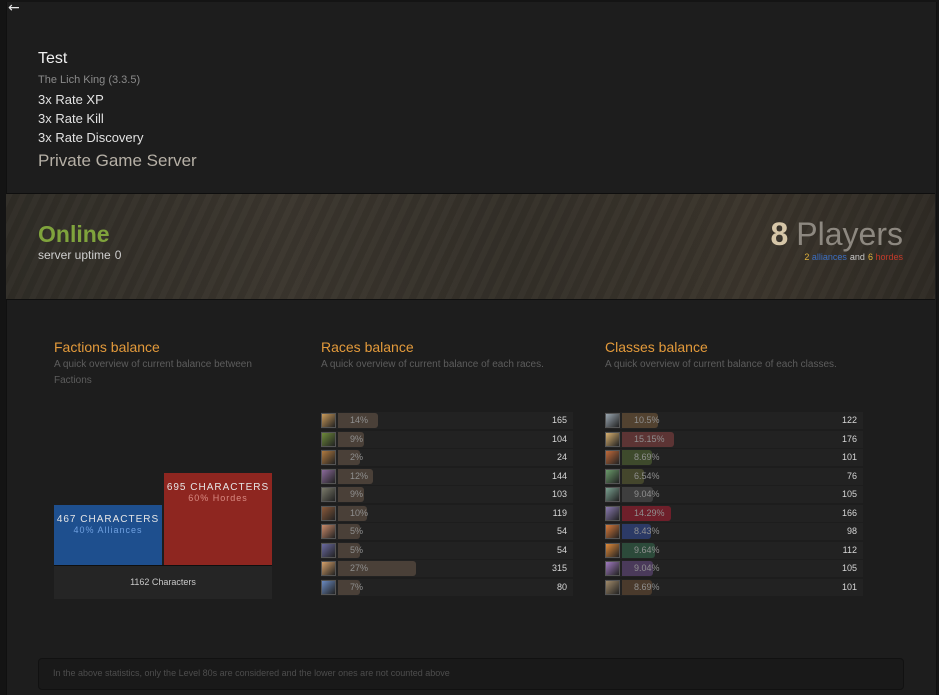 The width and height of the screenshot is (939, 695). What do you see at coordinates (612, 531) in the screenshot?
I see `shaman-class-icon` at bounding box center [612, 531].